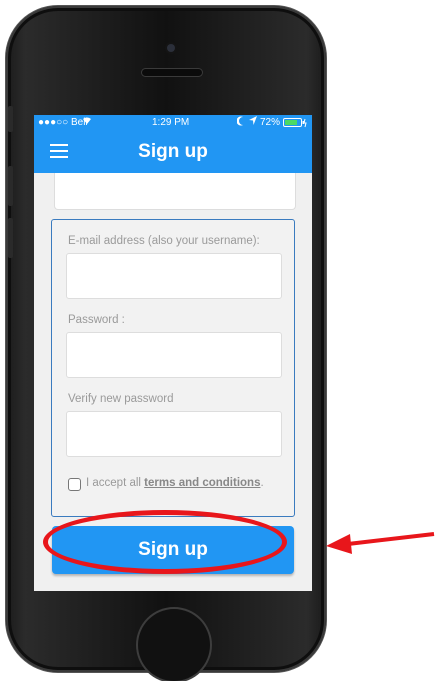  I want to click on terms-prefix: I accept all, so click(115, 483).